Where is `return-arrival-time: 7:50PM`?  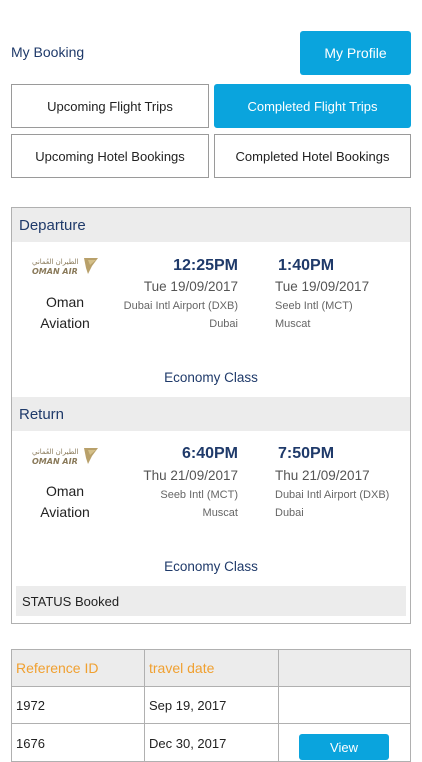 return-arrival-time: 7:50PM is located at coordinates (306, 453).